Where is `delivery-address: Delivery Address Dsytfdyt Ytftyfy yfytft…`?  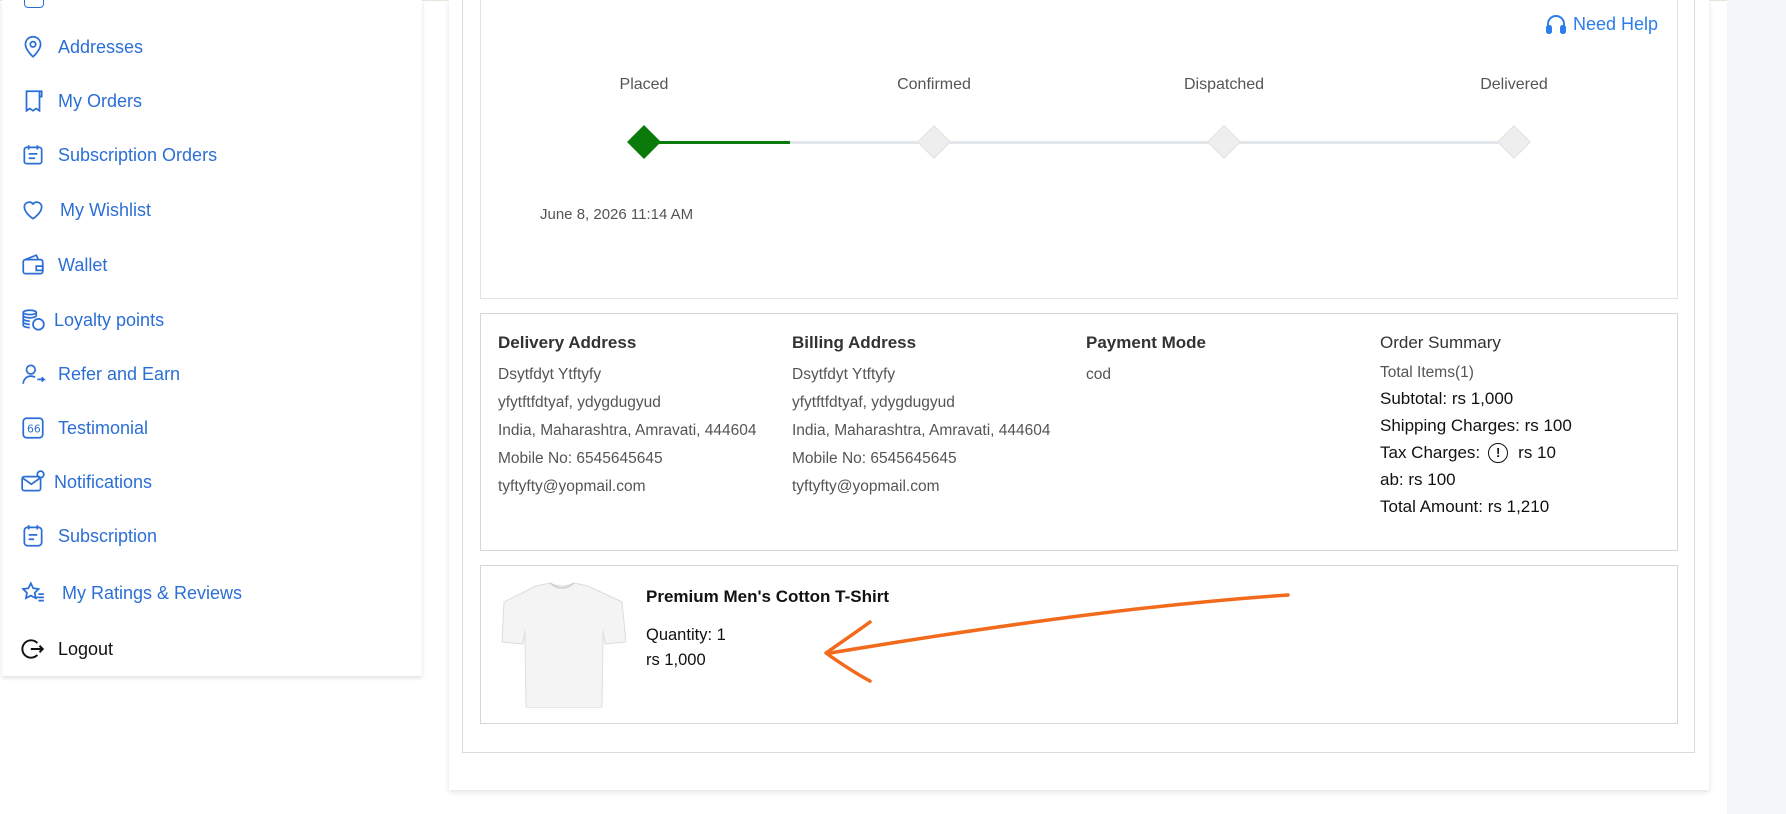
delivery-address: Delivery Address Dsytfdyt Ytftyfy yfytft… is located at coordinates (627, 417).